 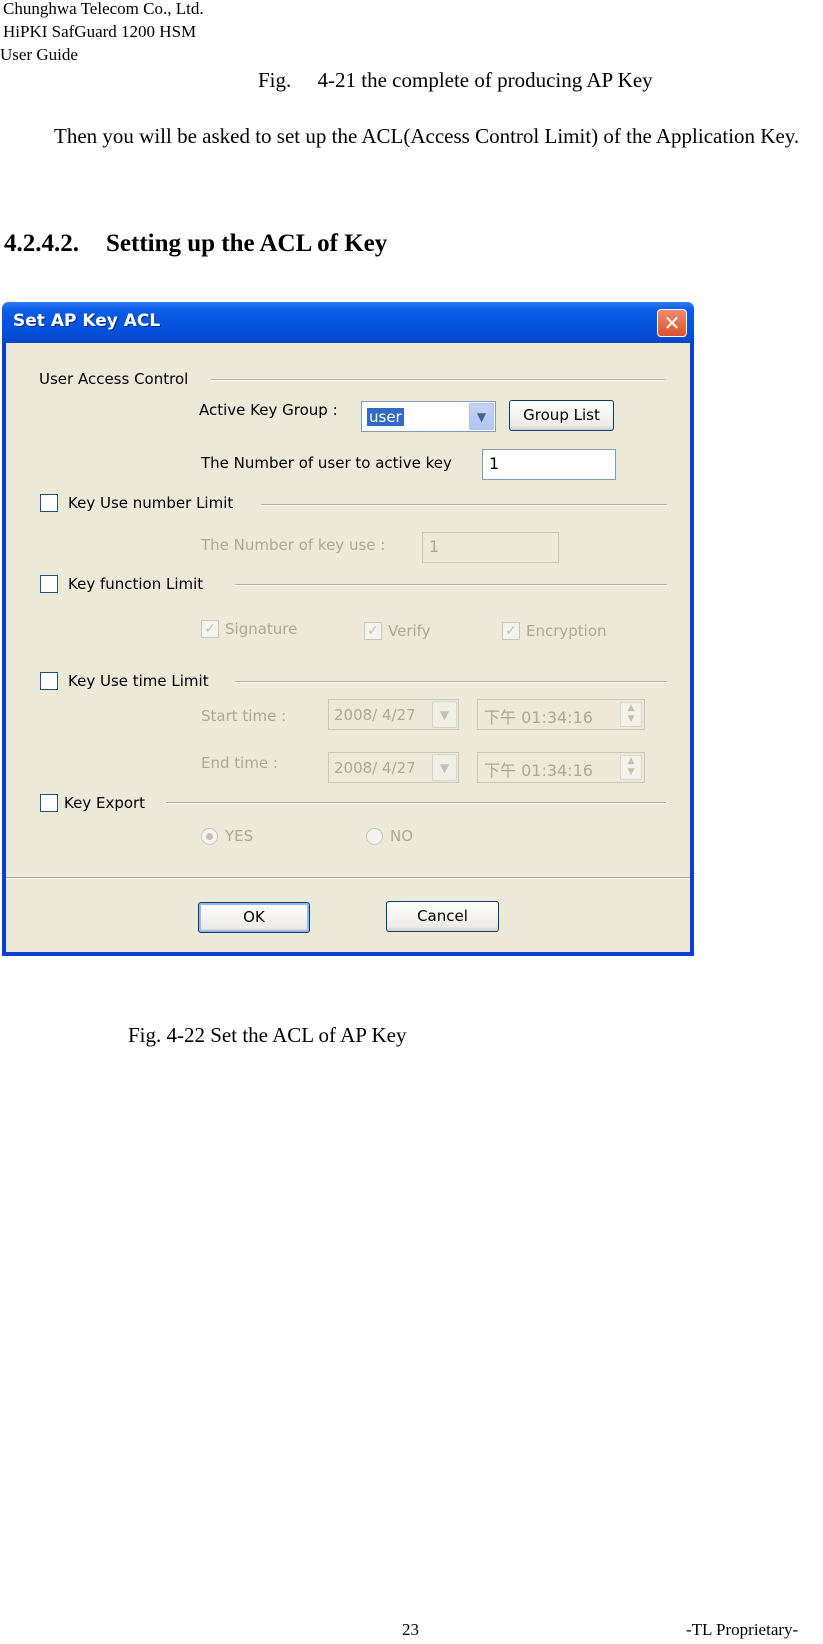 I want to click on button-separator, so click(x=348, y=878).